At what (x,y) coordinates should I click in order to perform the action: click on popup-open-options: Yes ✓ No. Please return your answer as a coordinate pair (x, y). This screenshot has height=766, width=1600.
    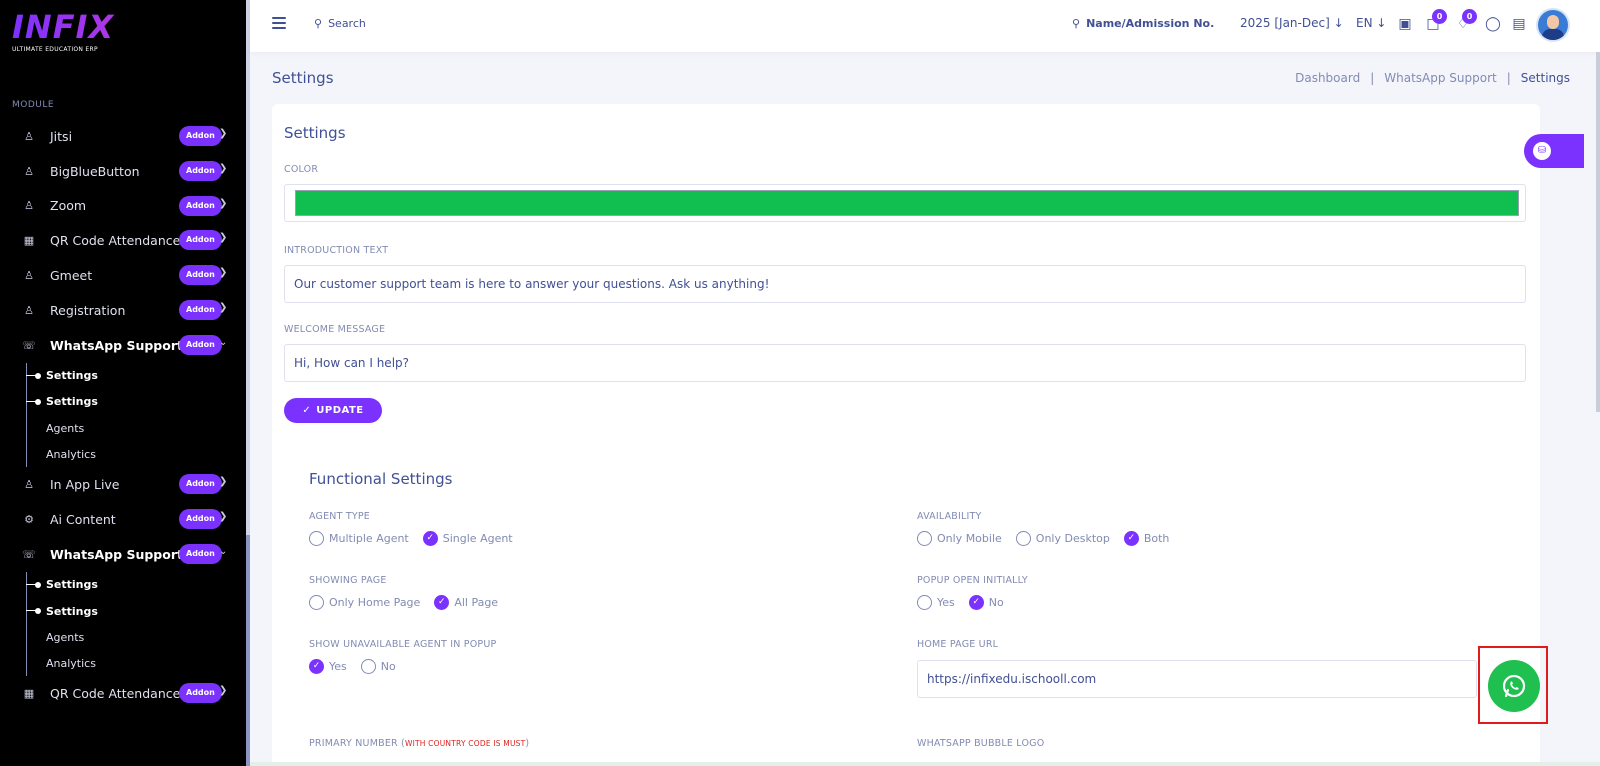
    Looking at the image, I should click on (967, 602).